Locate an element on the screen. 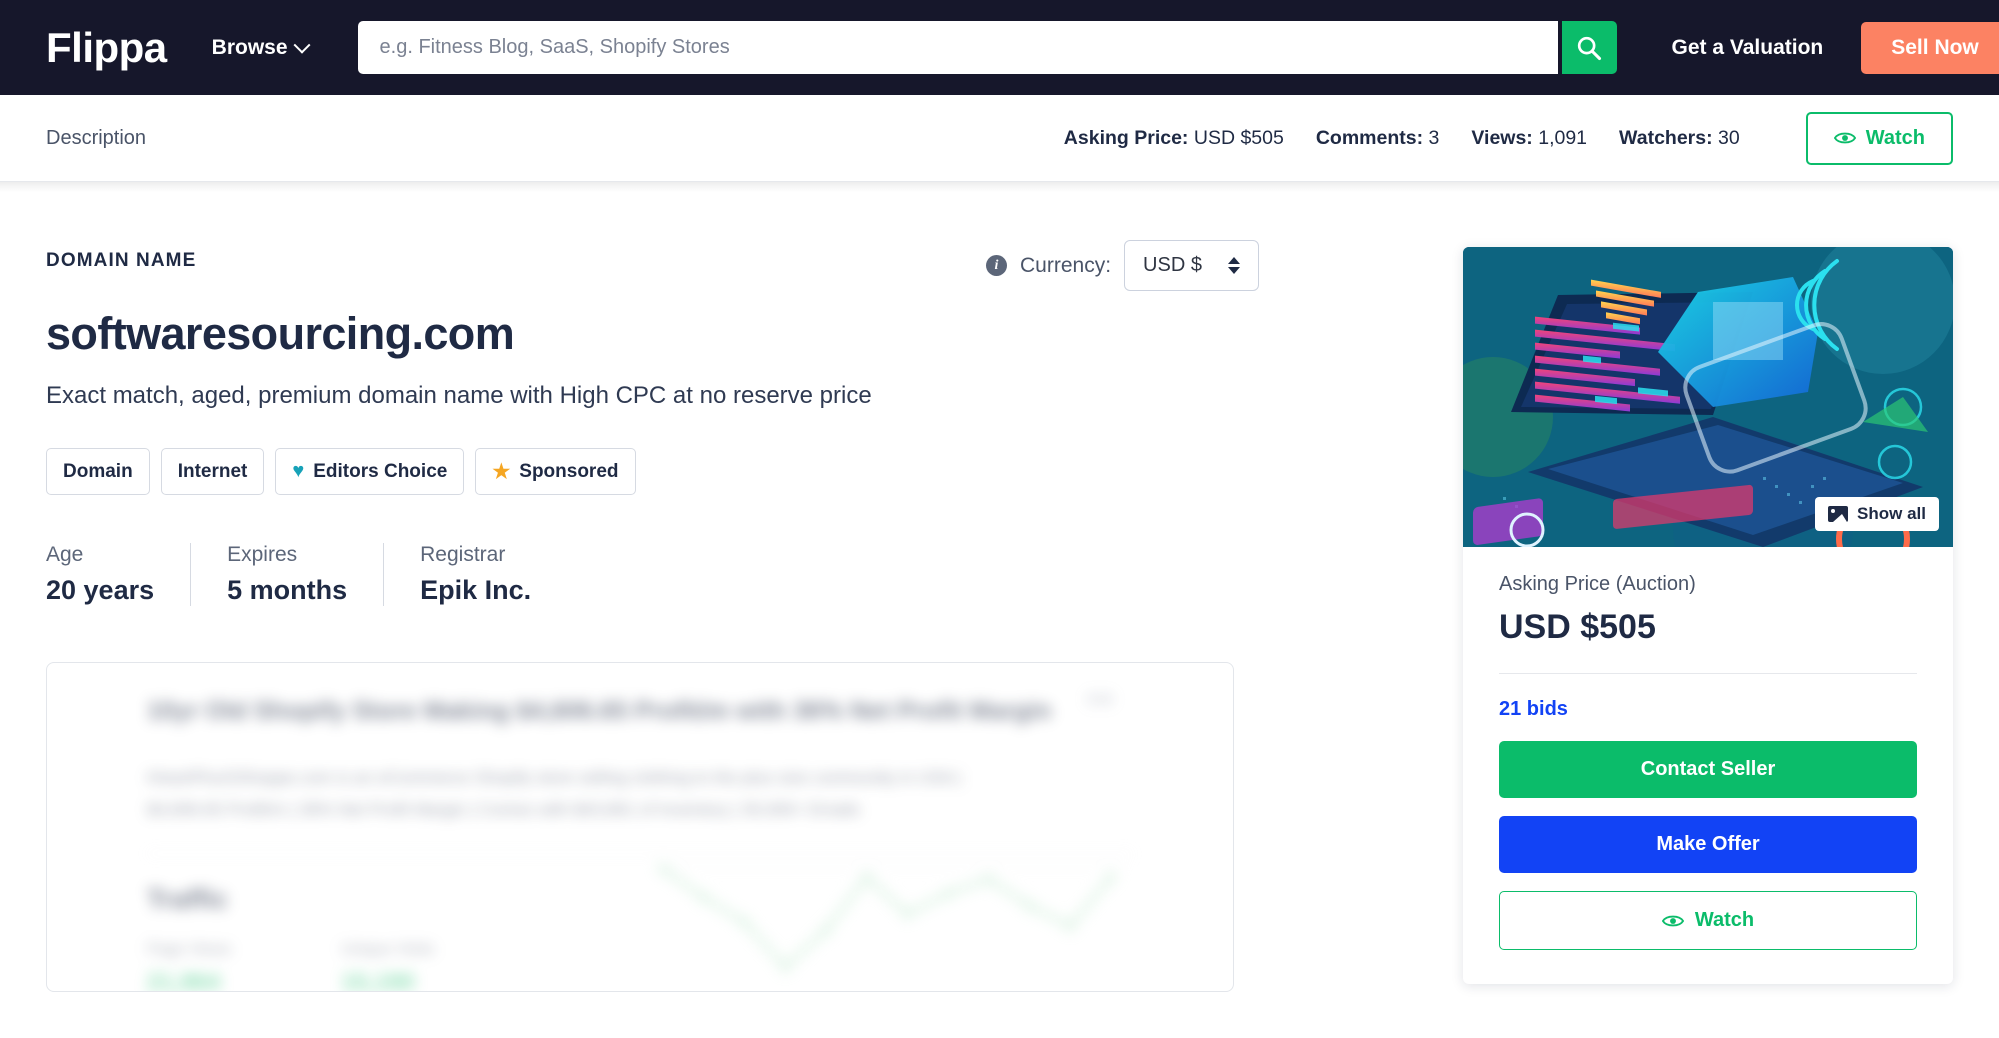  views-label: Views: is located at coordinates (1502, 137).